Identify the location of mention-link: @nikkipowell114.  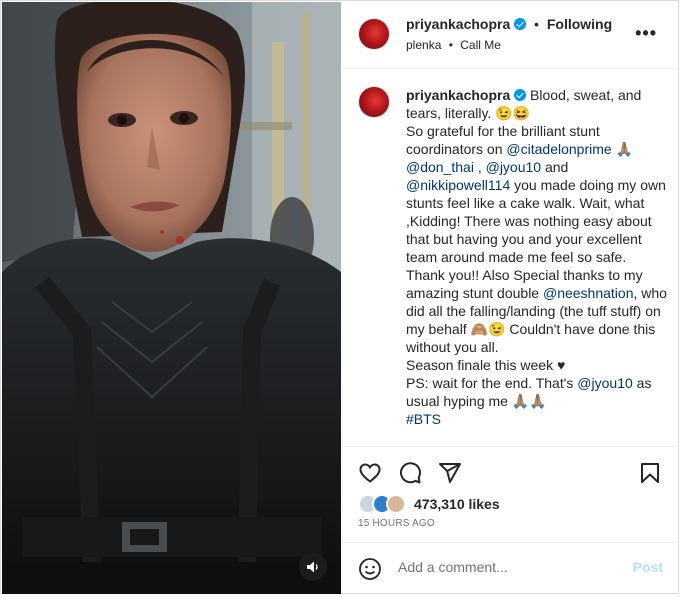
(458, 185).